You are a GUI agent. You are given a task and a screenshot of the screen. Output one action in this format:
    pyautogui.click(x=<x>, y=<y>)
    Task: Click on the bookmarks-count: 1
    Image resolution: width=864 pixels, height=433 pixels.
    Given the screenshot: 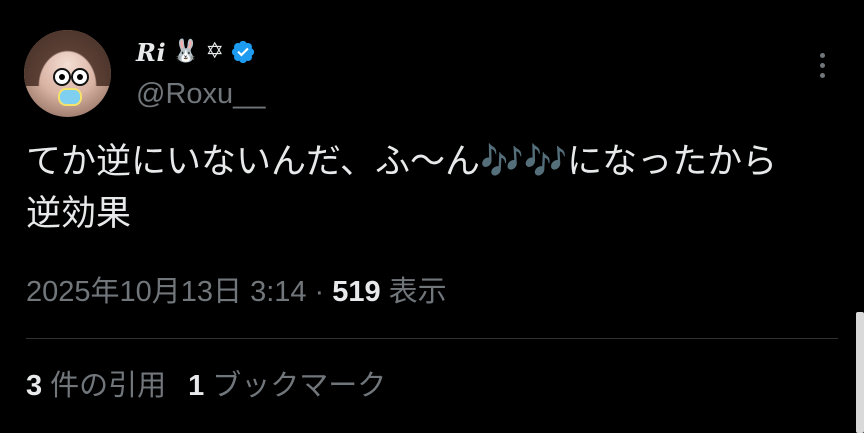 What is the action you would take?
    pyautogui.click(x=196, y=386)
    